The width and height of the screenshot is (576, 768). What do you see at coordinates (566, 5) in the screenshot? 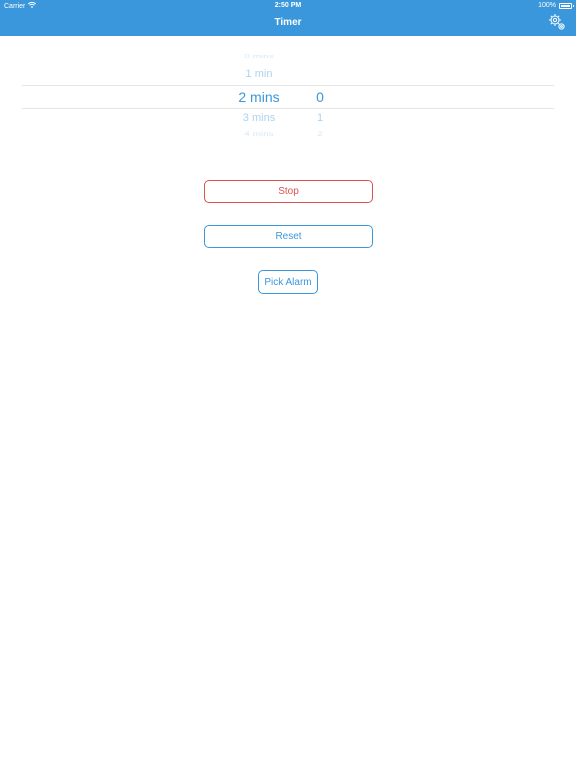
I see `battery-icon` at bounding box center [566, 5].